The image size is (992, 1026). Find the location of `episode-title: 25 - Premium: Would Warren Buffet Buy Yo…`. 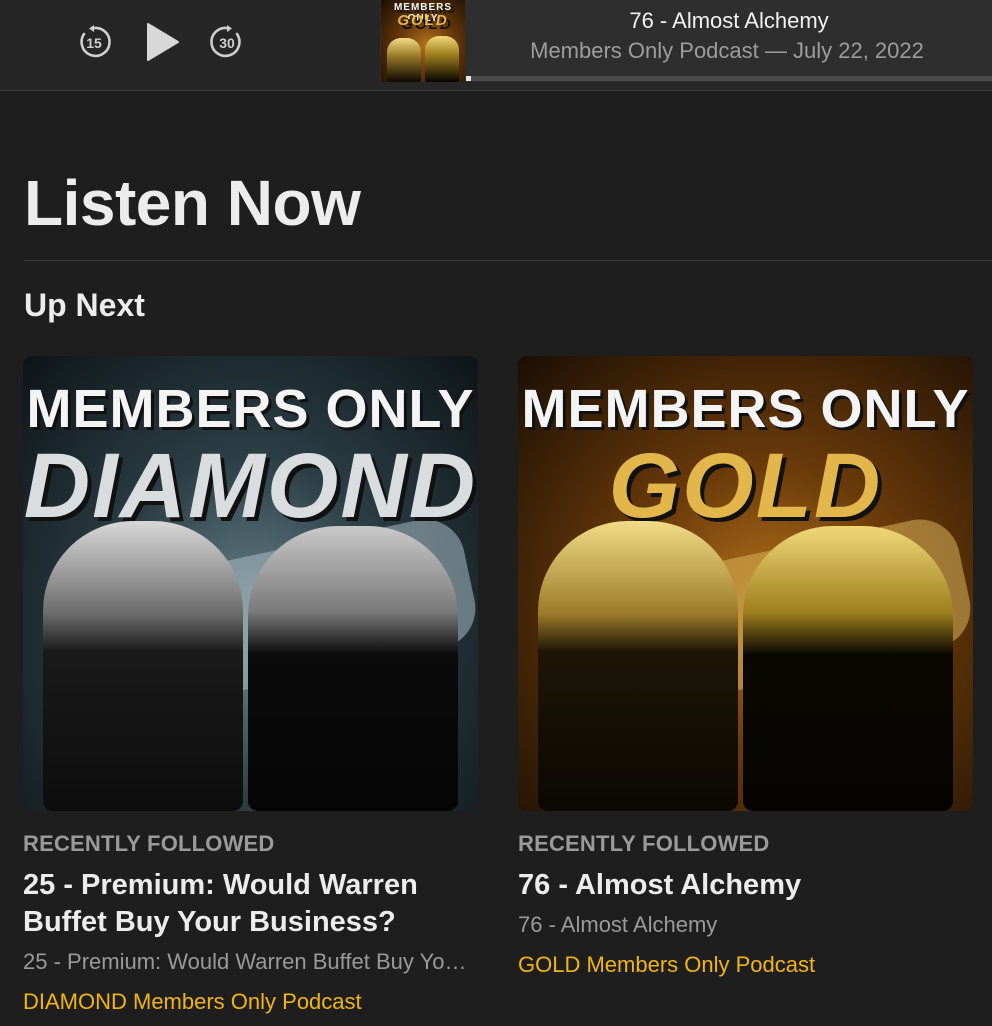

episode-title: 25 - Premium: Would Warren Buffet Buy Yo… is located at coordinates (250, 904).